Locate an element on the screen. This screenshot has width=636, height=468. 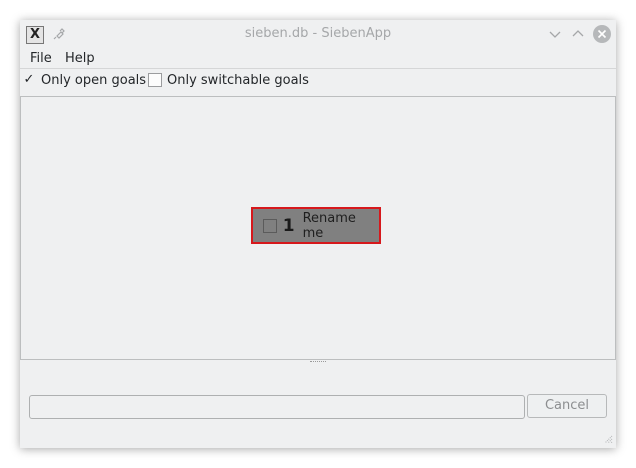
window-title: sieben.db - SiebenApp is located at coordinates (318, 33).